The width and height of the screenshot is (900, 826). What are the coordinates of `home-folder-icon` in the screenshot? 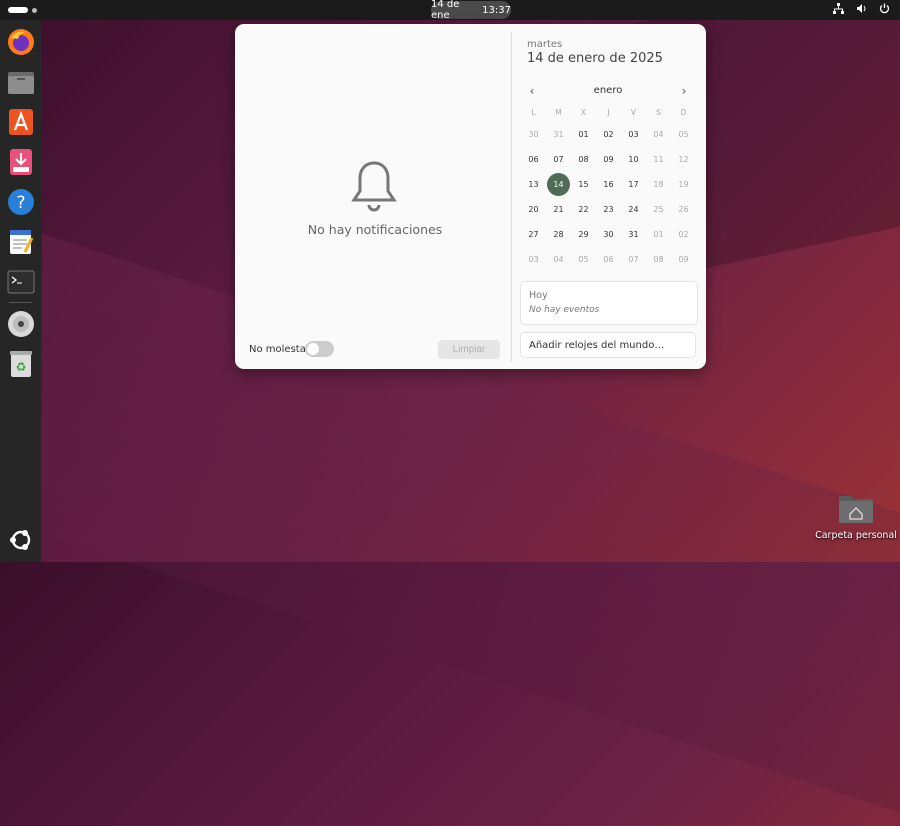 It's located at (856, 508).